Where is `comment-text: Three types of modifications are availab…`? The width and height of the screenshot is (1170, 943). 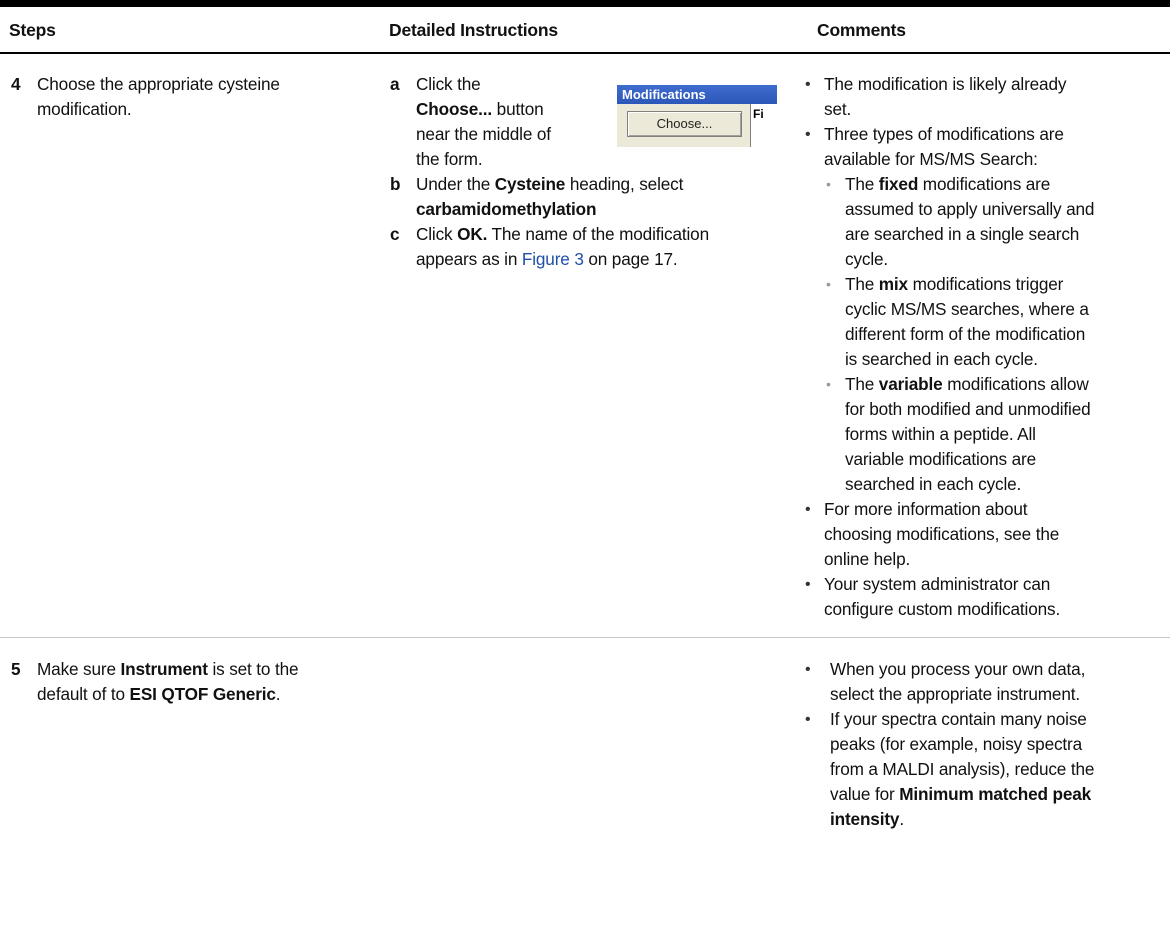
comment-text: Three types of modifications are availab… is located at coordinates (944, 146).